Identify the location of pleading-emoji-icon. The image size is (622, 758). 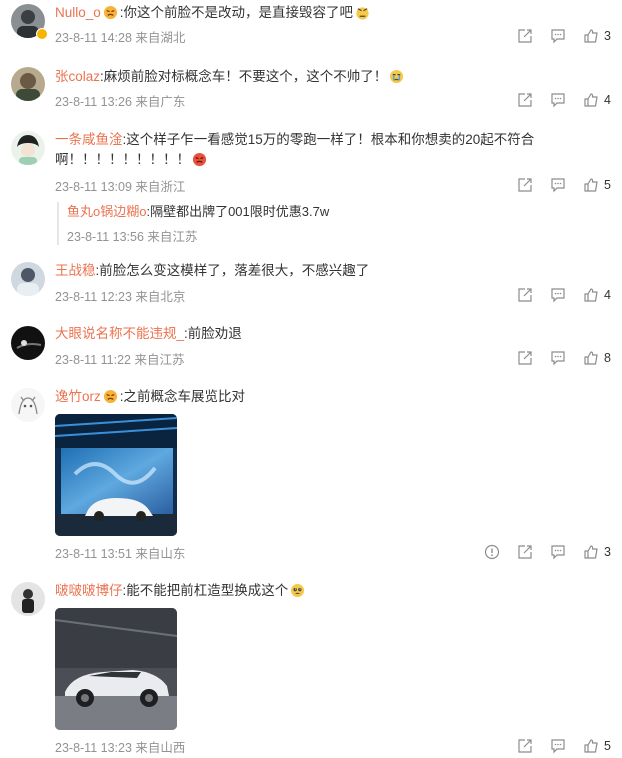
(298, 590).